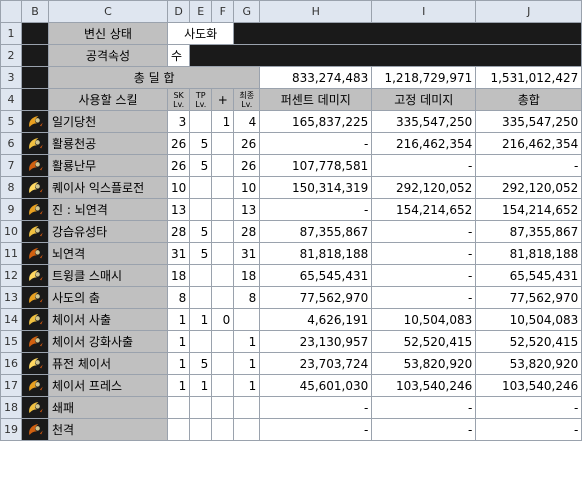  I want to click on column-header-g: G, so click(247, 11).